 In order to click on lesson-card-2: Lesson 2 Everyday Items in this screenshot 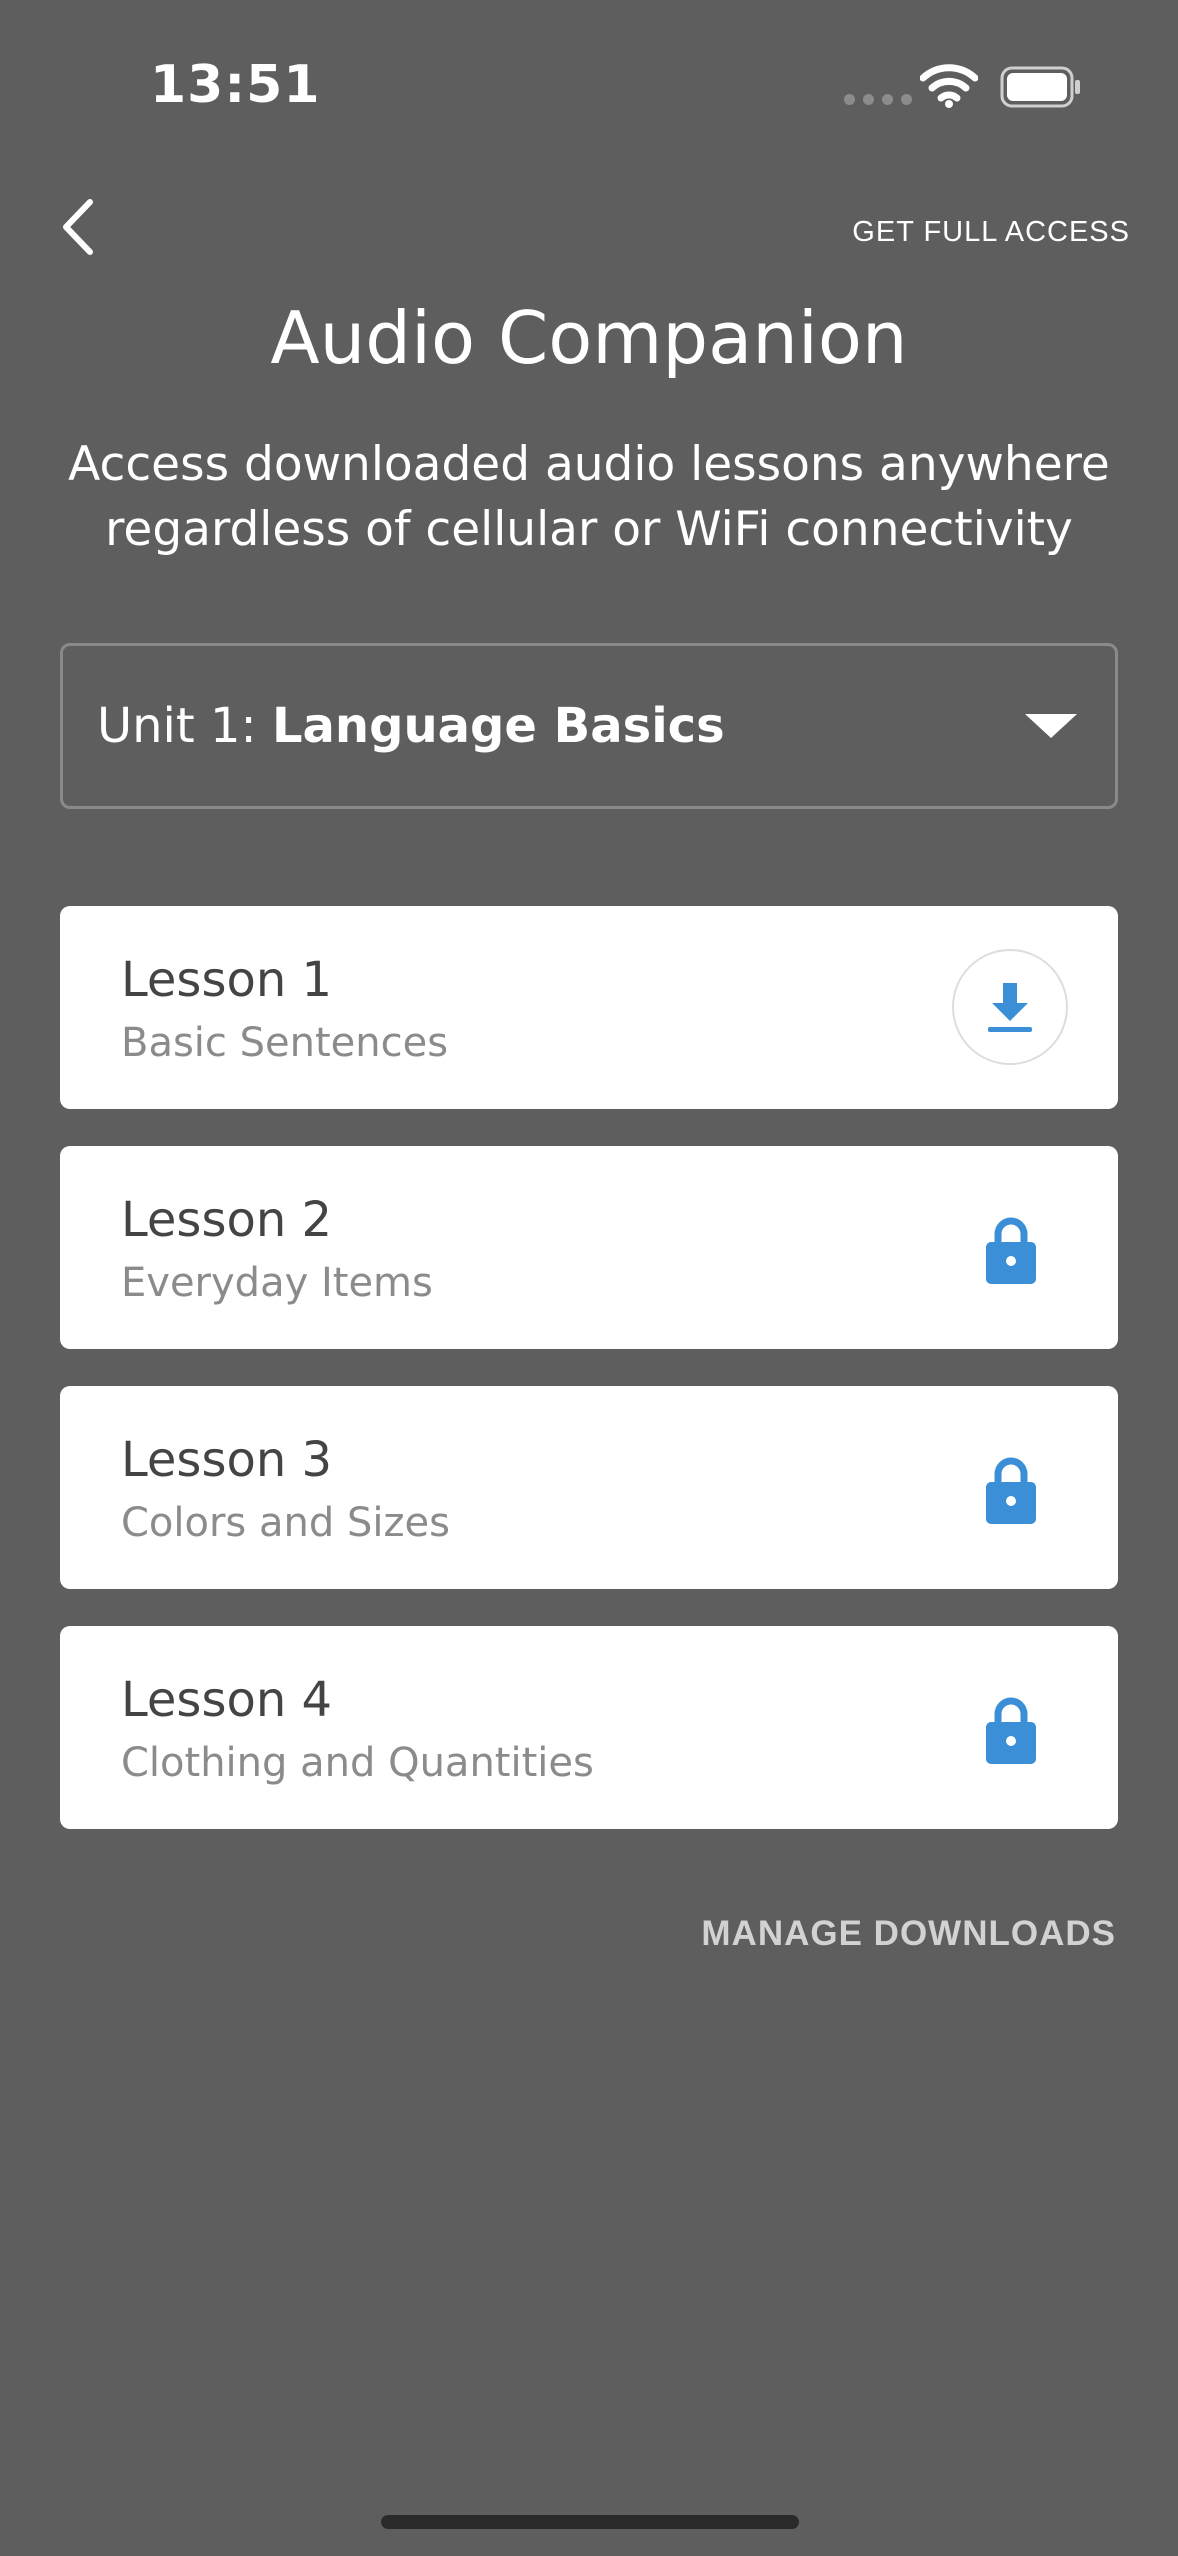, I will do `click(589, 1247)`.